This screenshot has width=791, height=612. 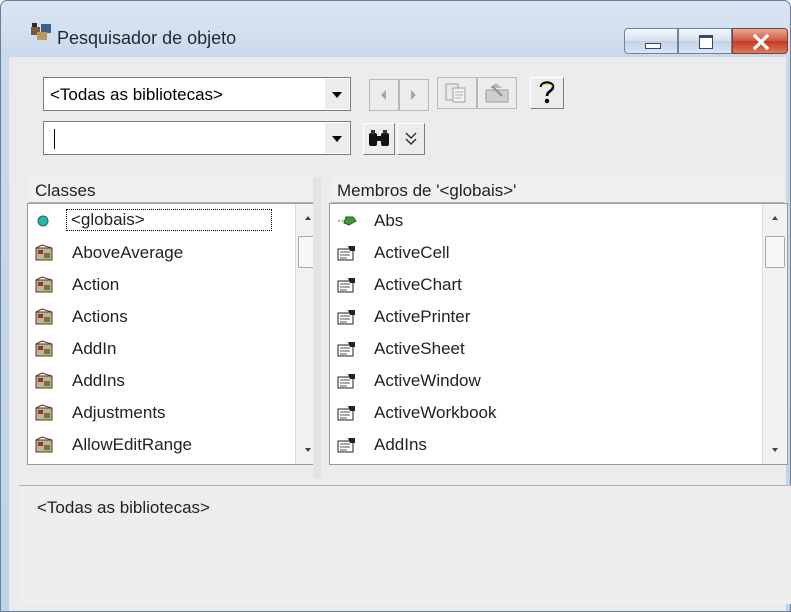 I want to click on method-icon, so click(x=347, y=221).